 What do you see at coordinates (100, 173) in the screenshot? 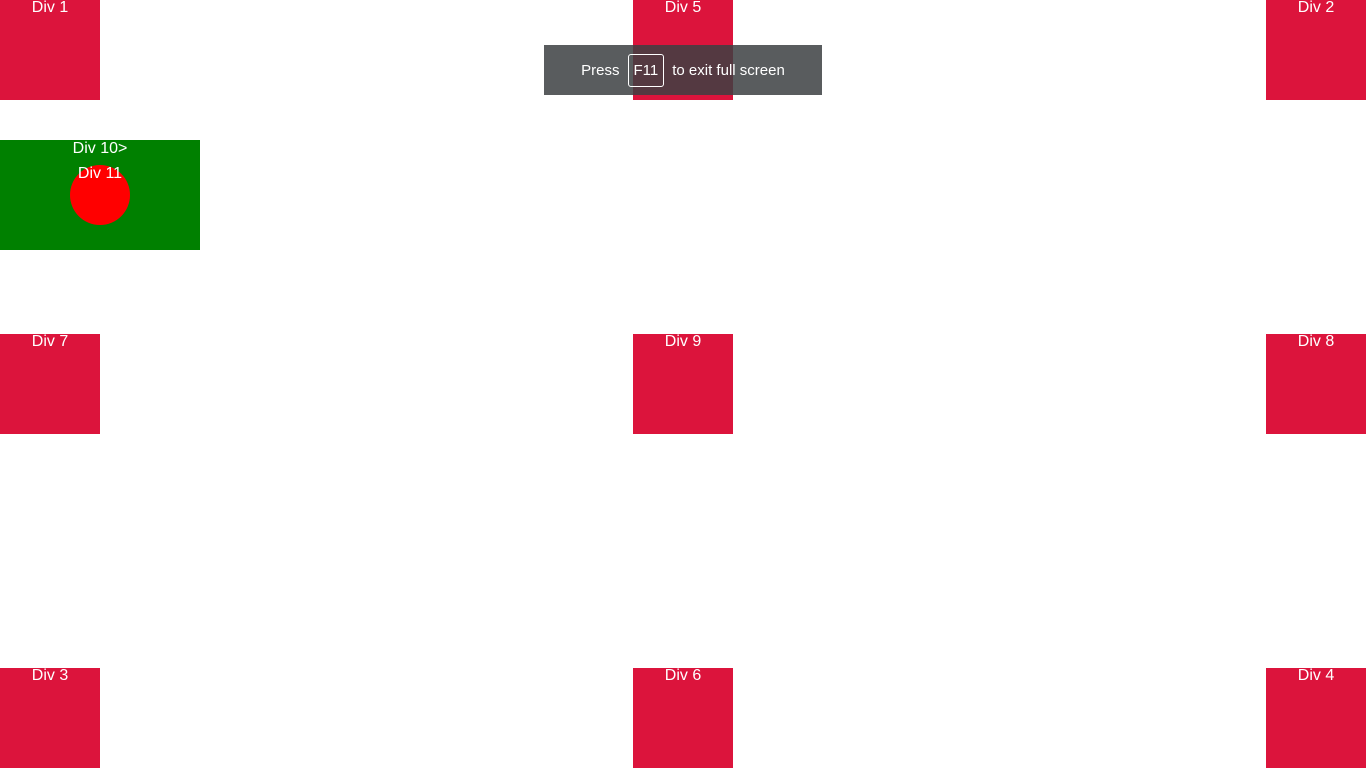
I see `div-11-label: Div 11` at bounding box center [100, 173].